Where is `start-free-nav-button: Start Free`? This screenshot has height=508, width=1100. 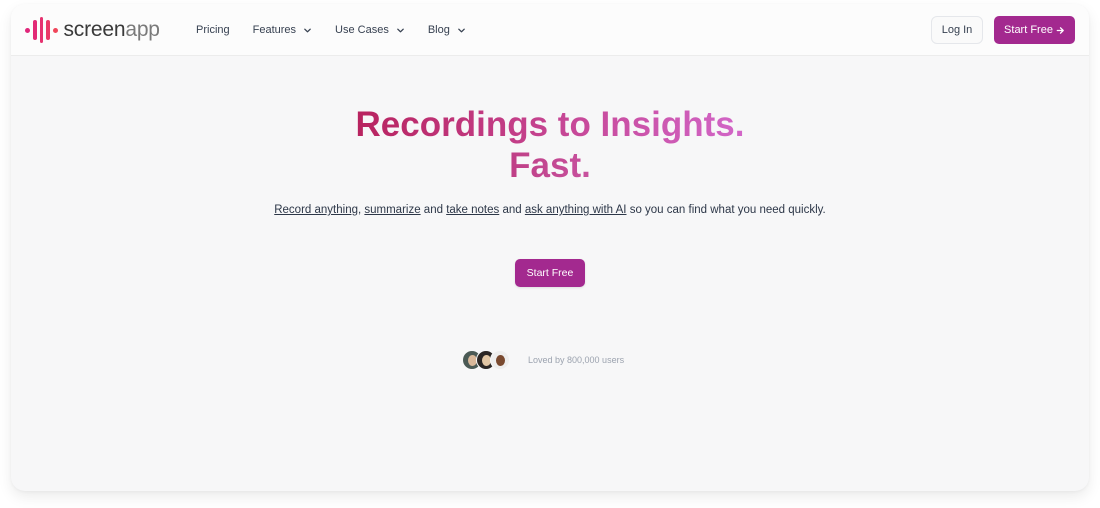
start-free-nav-button: Start Free is located at coordinates (1034, 30).